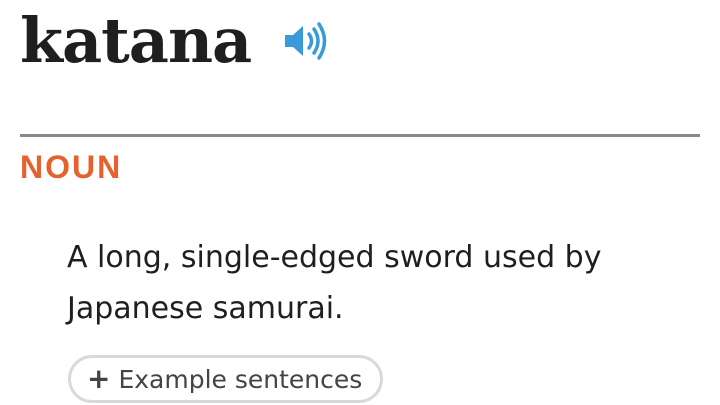  I want to click on plus-icon: +, so click(99, 378).